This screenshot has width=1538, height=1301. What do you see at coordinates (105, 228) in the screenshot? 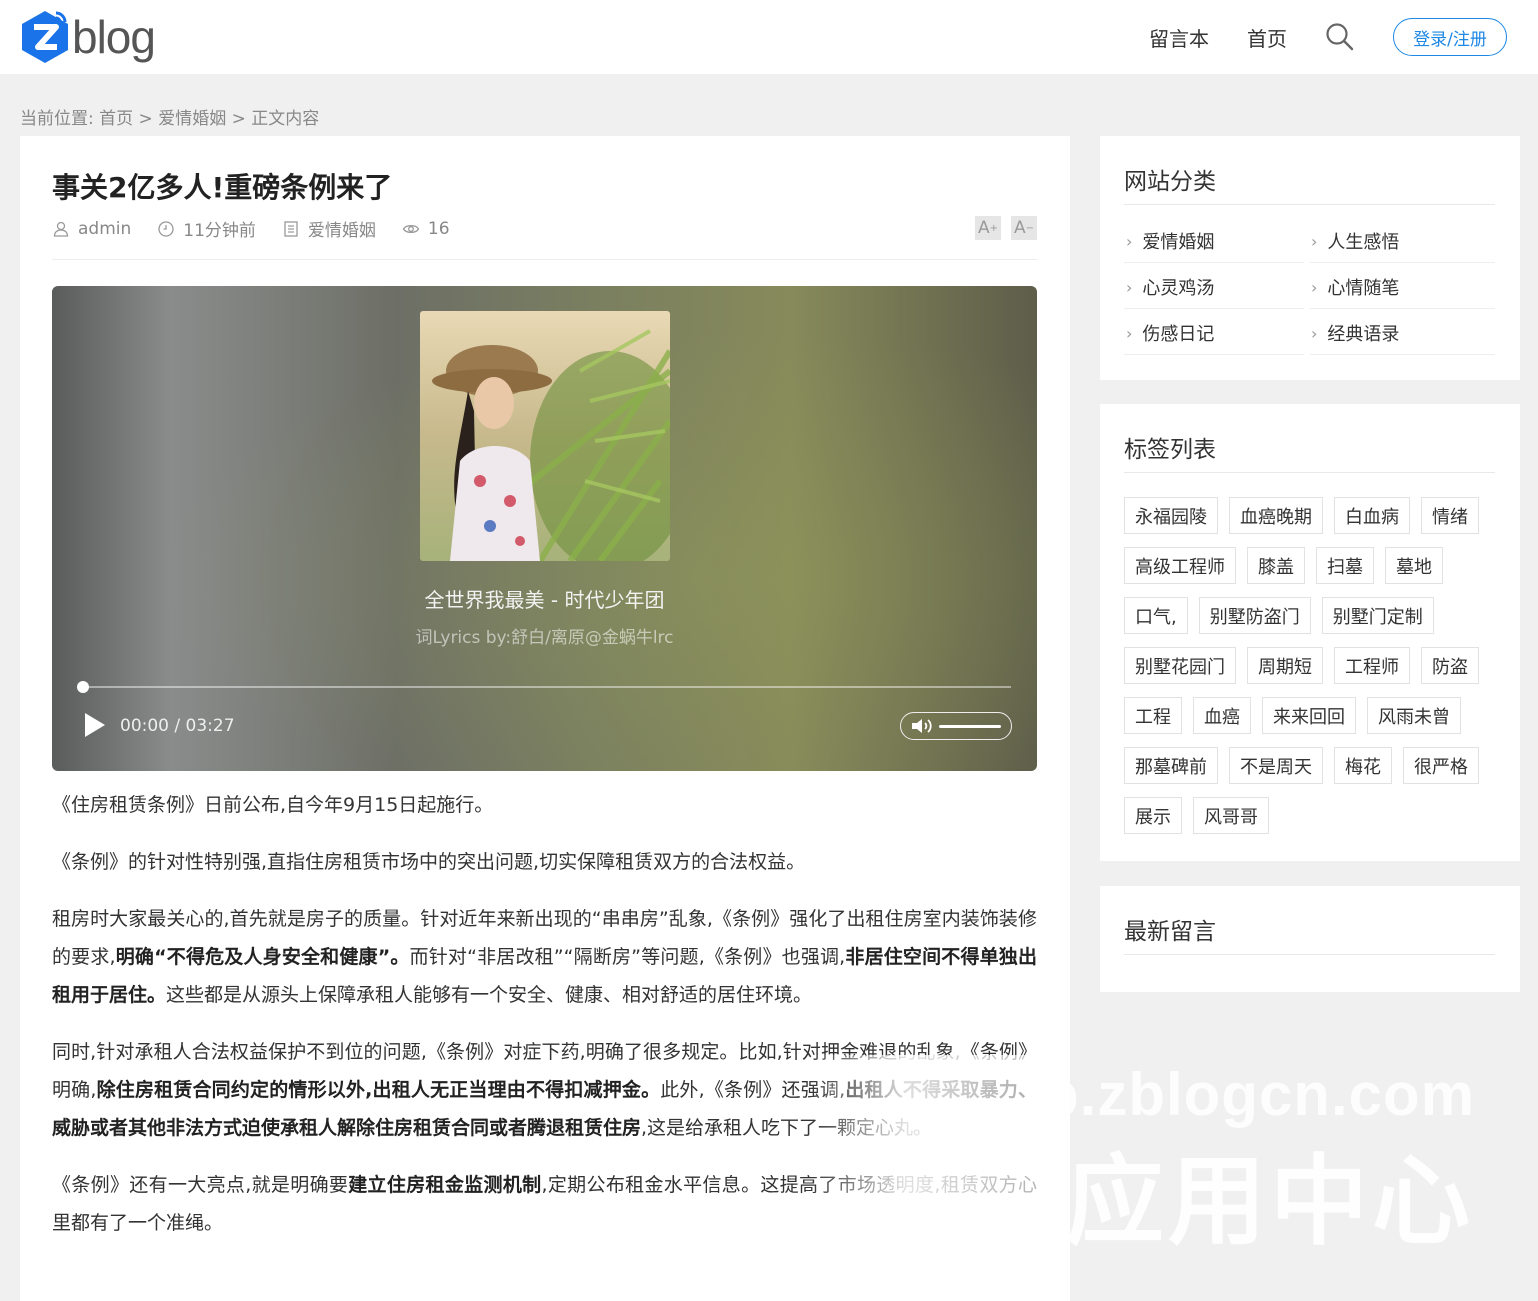
I see `author-name: admin` at bounding box center [105, 228].